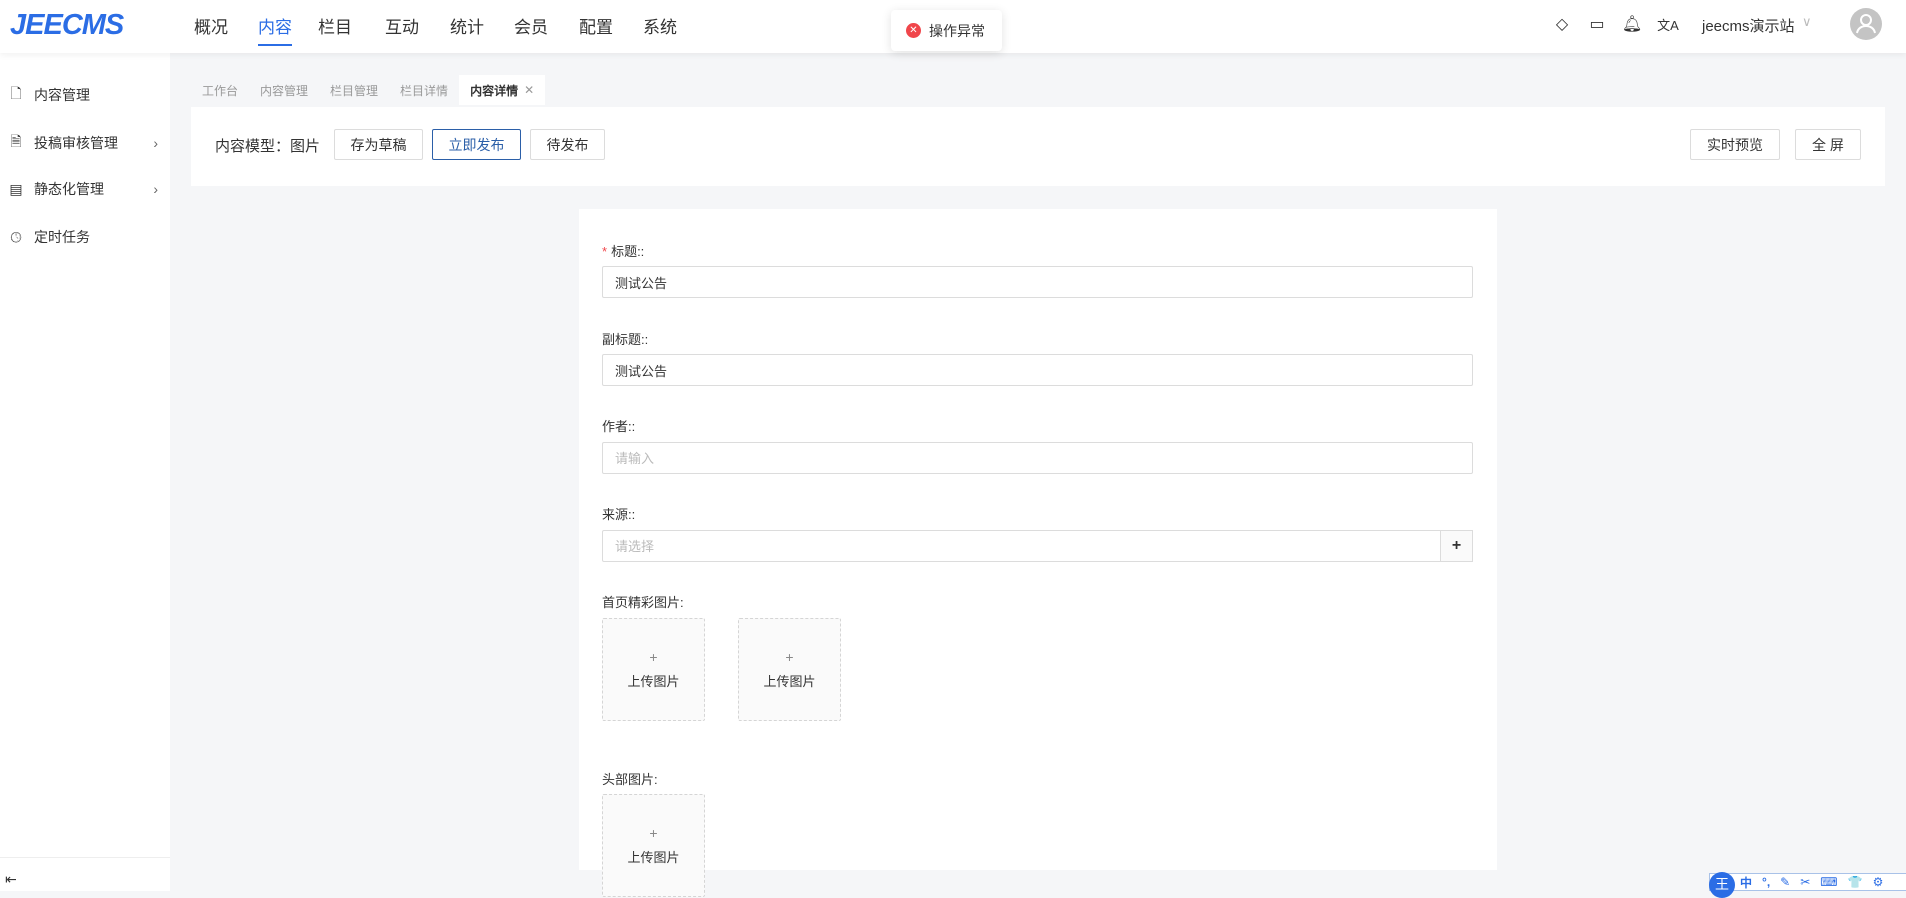 The height and width of the screenshot is (898, 1906). I want to click on monitor-icon: ▭, so click(1597, 24).